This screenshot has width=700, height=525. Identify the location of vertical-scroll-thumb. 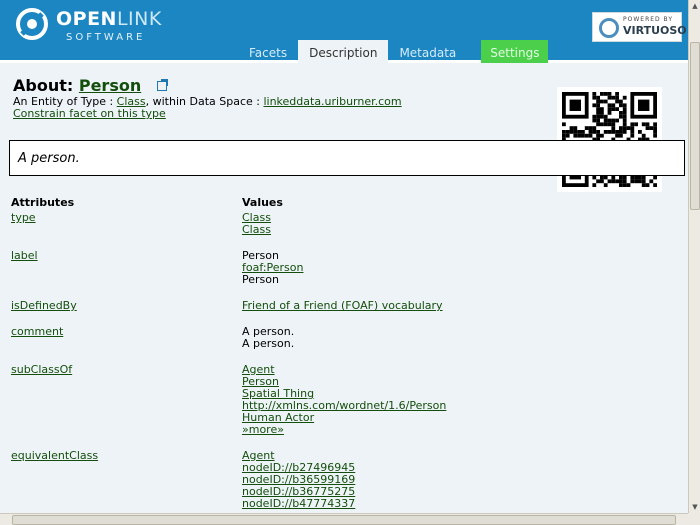
(695, 126).